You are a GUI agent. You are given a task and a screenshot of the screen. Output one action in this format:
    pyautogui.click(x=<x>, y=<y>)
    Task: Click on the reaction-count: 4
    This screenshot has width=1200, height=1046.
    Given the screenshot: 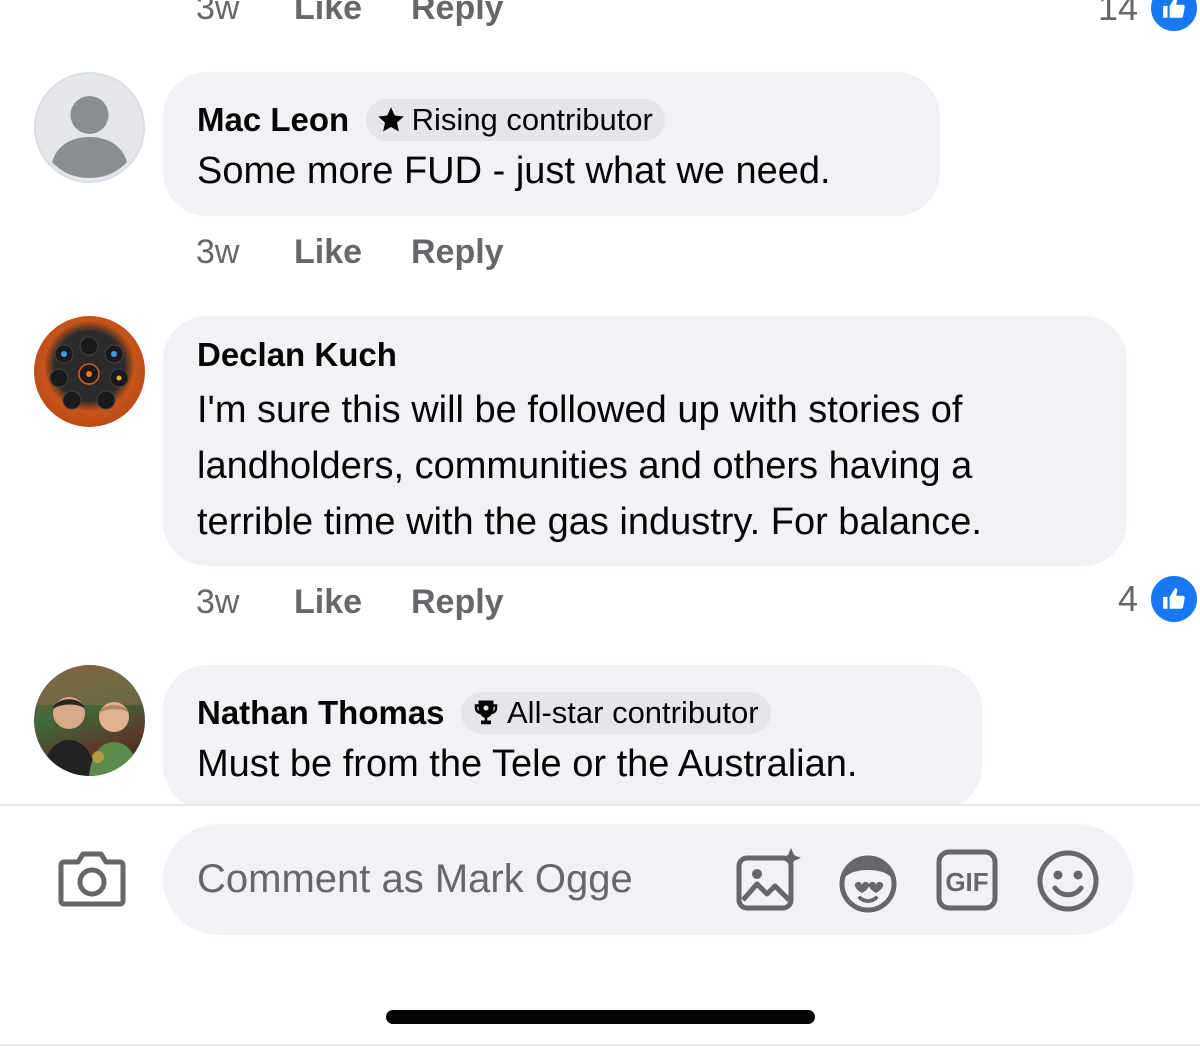 What is the action you would take?
    pyautogui.click(x=1127, y=598)
    